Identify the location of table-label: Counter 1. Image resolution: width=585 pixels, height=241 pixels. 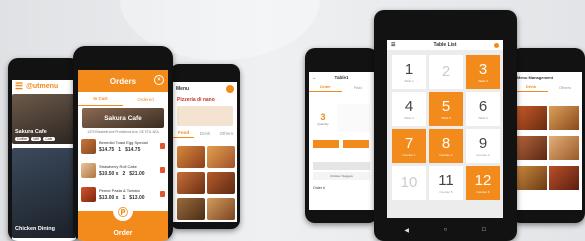
(409, 155).